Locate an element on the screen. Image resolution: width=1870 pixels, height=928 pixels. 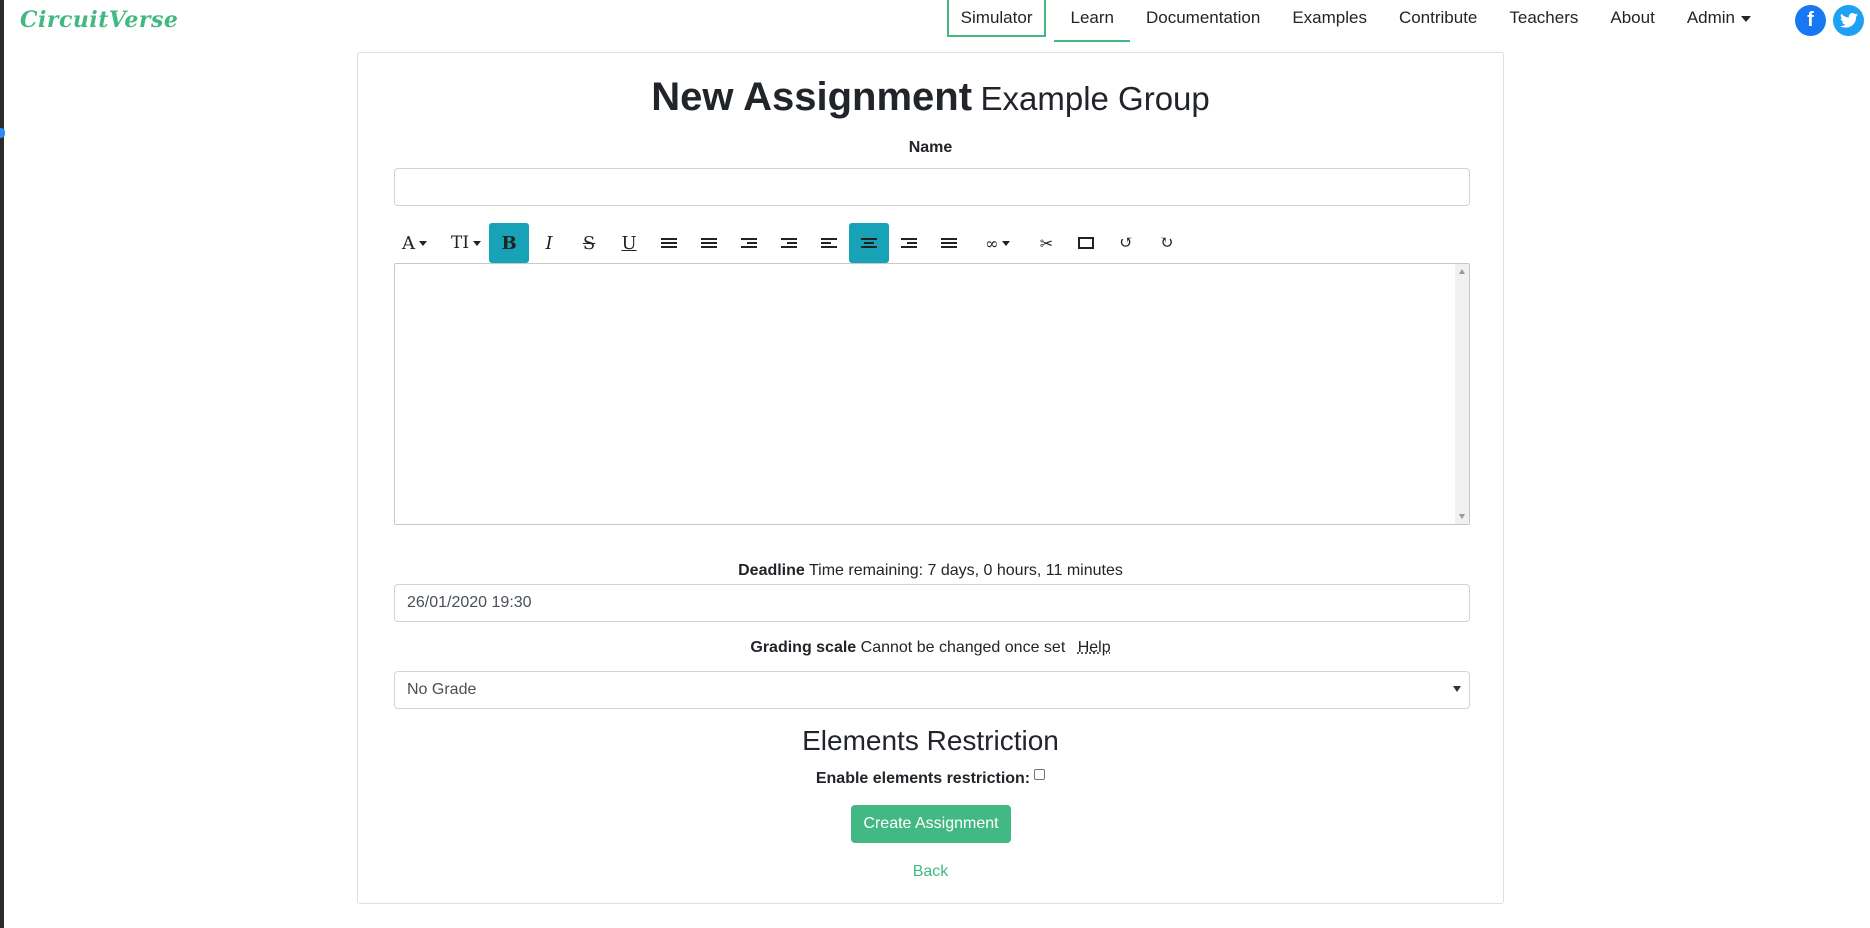
strikethrough-icon: S is located at coordinates (589, 243).